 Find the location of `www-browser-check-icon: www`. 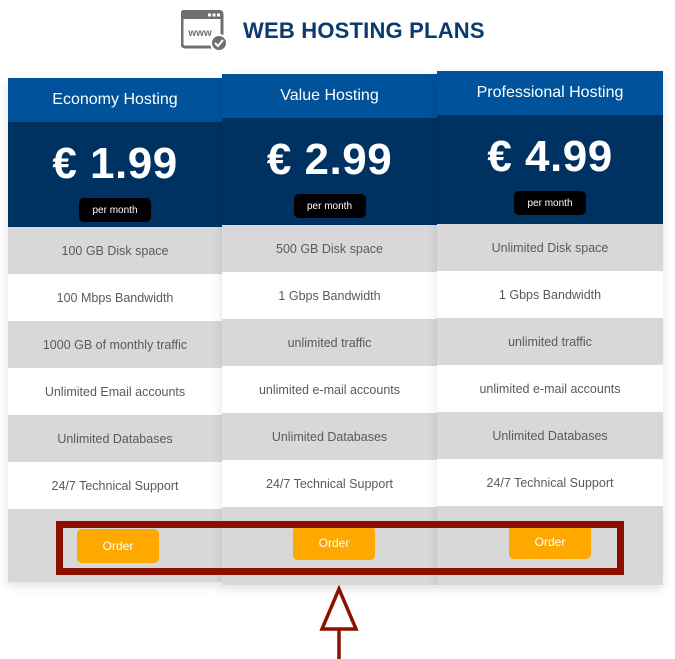

www-browser-check-icon: www is located at coordinates (204, 30).